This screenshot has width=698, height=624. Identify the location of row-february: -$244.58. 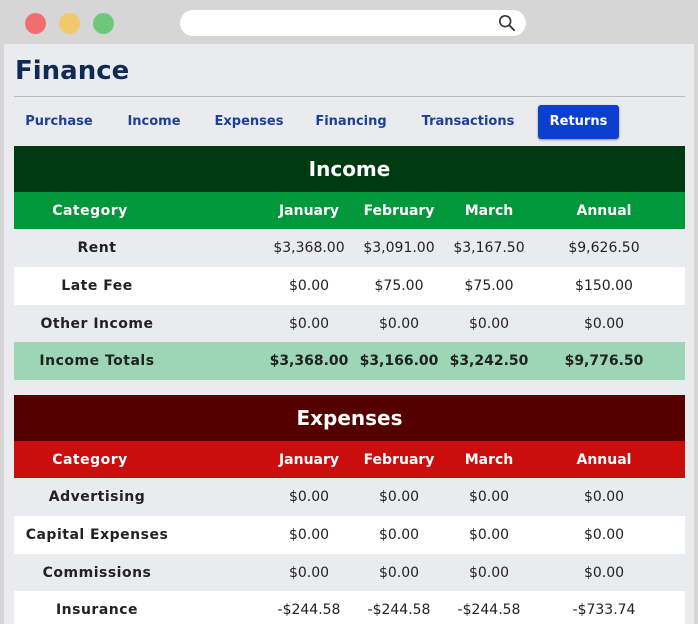
(399, 610).